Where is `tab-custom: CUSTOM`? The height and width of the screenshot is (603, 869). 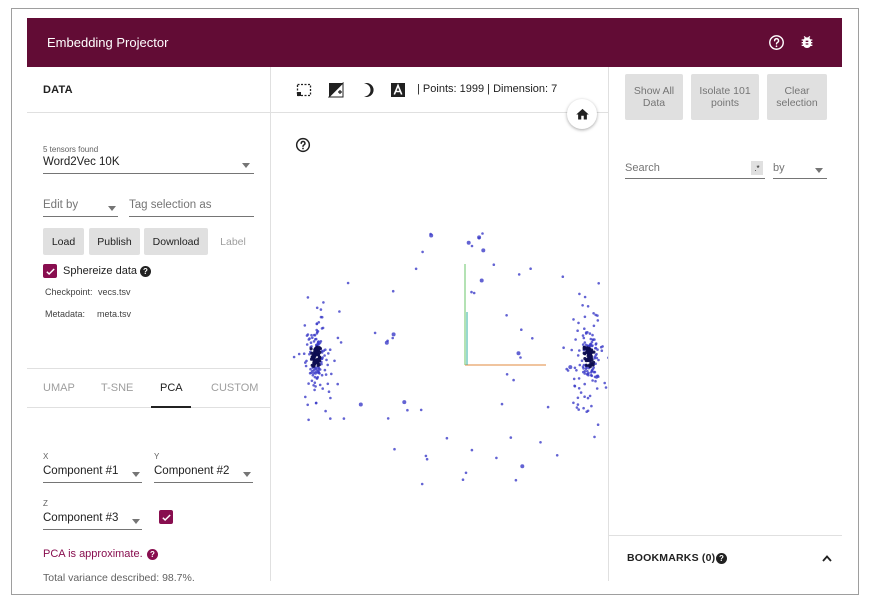 tab-custom: CUSTOM is located at coordinates (234, 388).